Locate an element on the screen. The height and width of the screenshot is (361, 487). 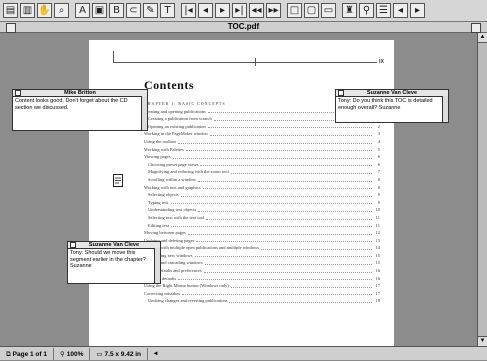
toc-entry: Working in the PageMaker window 3 is located at coordinates (262, 134).